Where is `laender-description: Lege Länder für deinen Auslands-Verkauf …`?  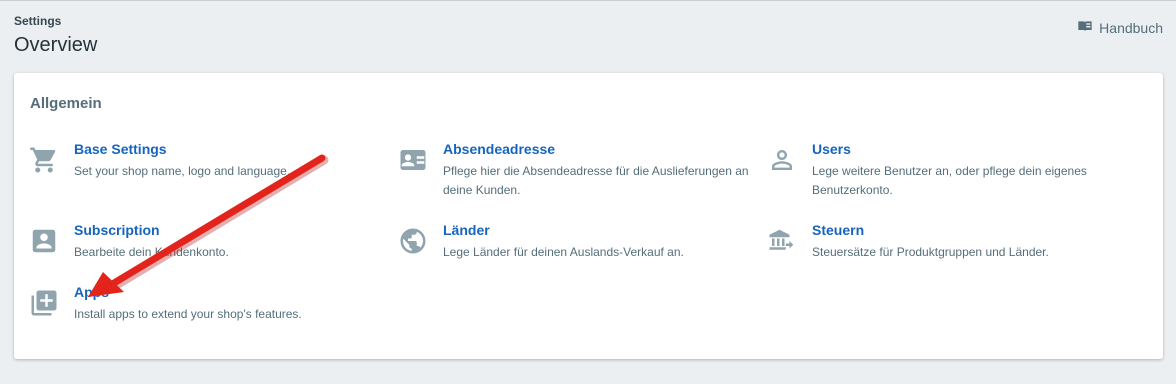 laender-description: Lege Länder für deinen Auslands-Verkauf … is located at coordinates (563, 252).